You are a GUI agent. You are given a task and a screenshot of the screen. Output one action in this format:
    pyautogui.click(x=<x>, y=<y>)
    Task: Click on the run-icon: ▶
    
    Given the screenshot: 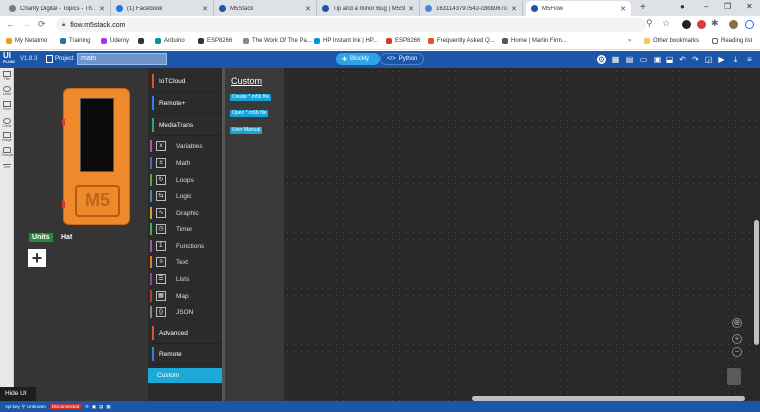 What is the action you would take?
    pyautogui.click(x=721, y=59)
    